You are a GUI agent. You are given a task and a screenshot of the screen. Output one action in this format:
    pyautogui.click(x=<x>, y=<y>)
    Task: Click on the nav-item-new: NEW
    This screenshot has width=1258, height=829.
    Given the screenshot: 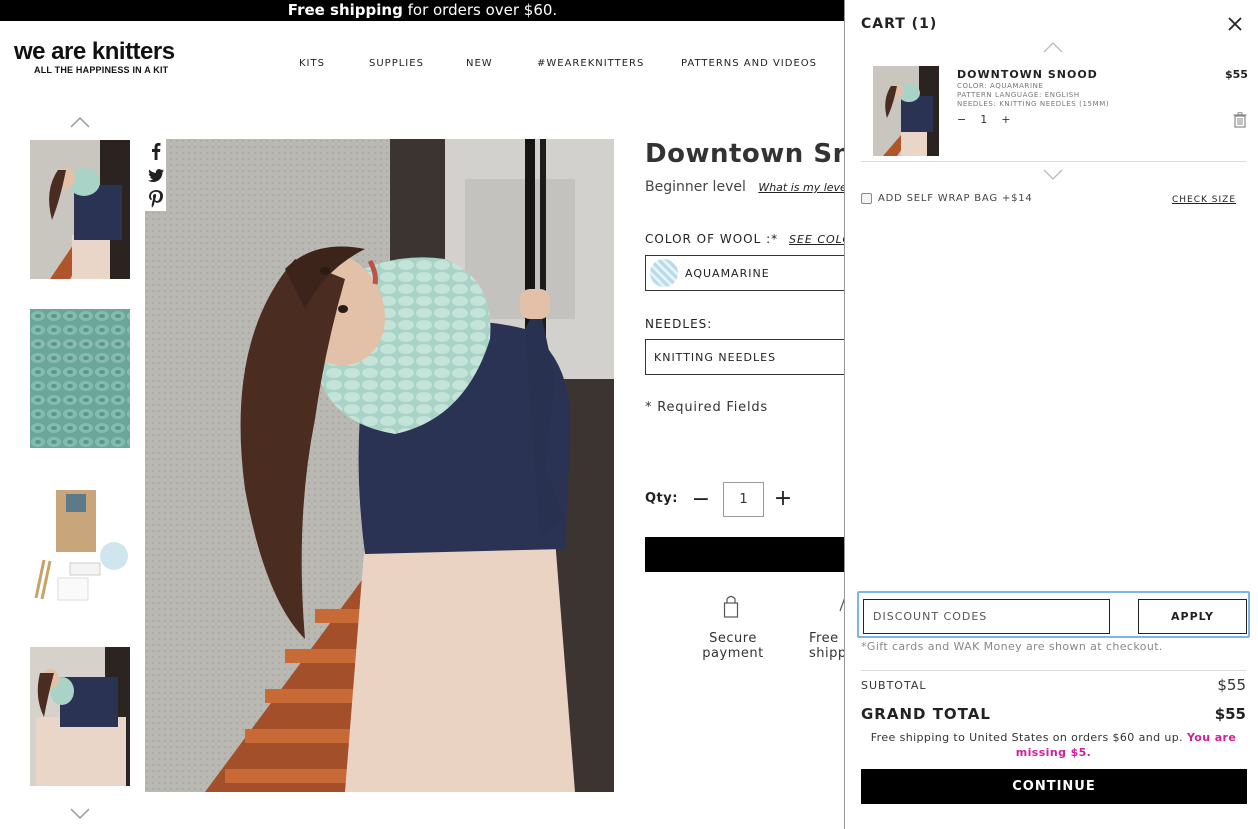 What is the action you would take?
    pyautogui.click(x=479, y=63)
    